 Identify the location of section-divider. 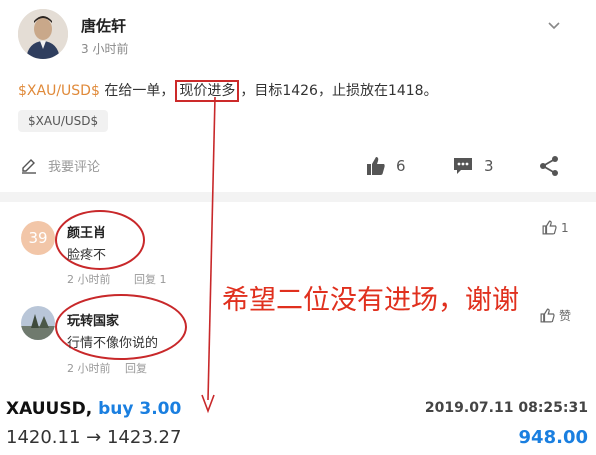
(298, 197).